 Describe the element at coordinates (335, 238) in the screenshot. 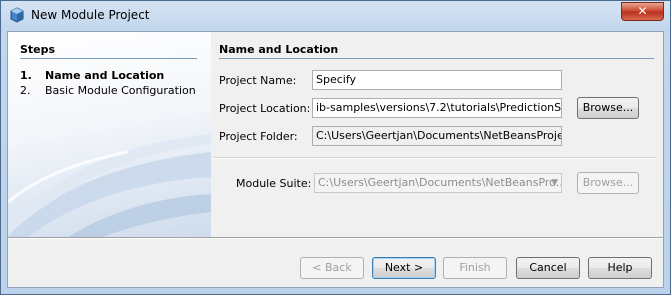

I see `button-bar-separator` at that location.